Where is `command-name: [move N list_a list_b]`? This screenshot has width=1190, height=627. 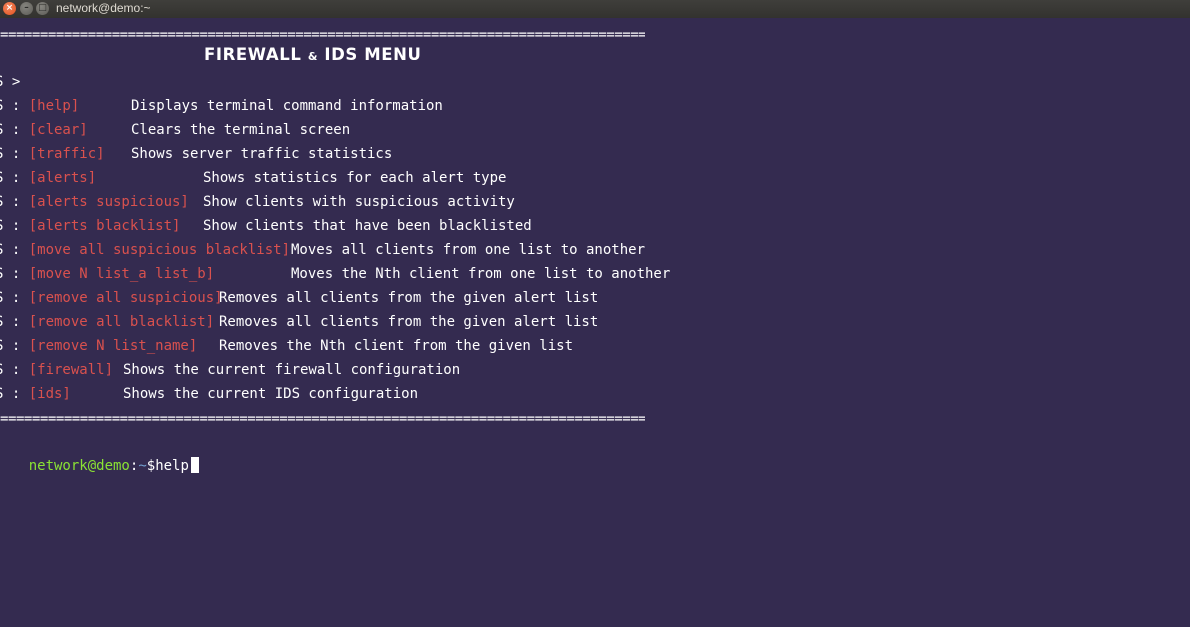 command-name: [move N list_a list_b] is located at coordinates (121, 274).